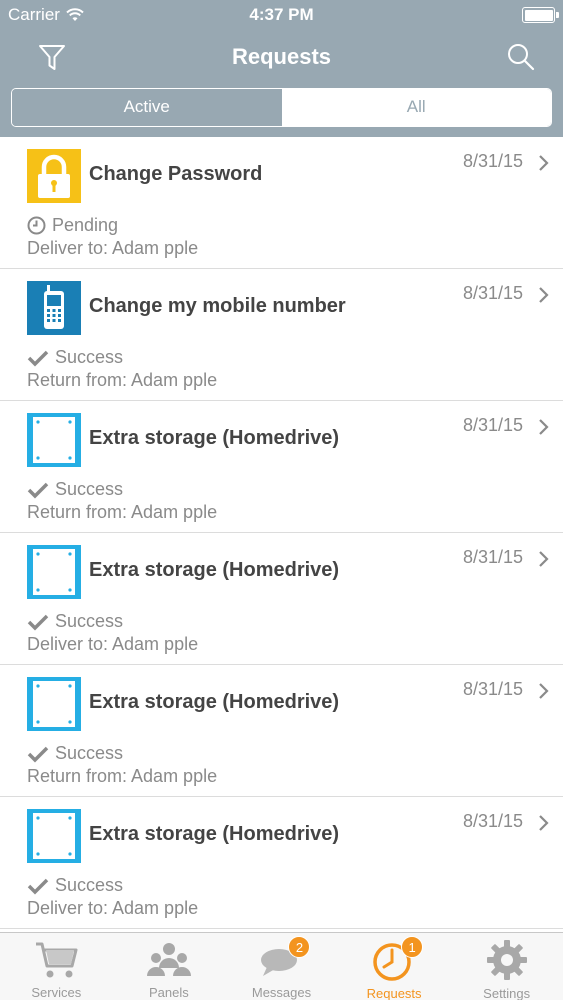  Describe the element at coordinates (283, 958) in the screenshot. I see `chat-bubble-icon: 2` at that location.